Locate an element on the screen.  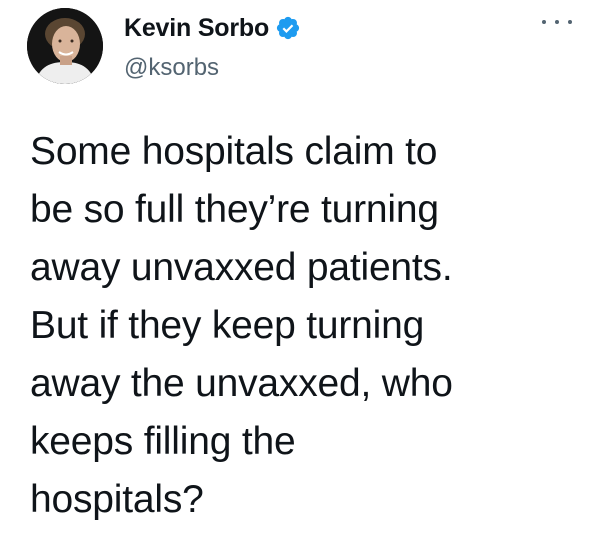
verified-badge-icon is located at coordinates (288, 28).